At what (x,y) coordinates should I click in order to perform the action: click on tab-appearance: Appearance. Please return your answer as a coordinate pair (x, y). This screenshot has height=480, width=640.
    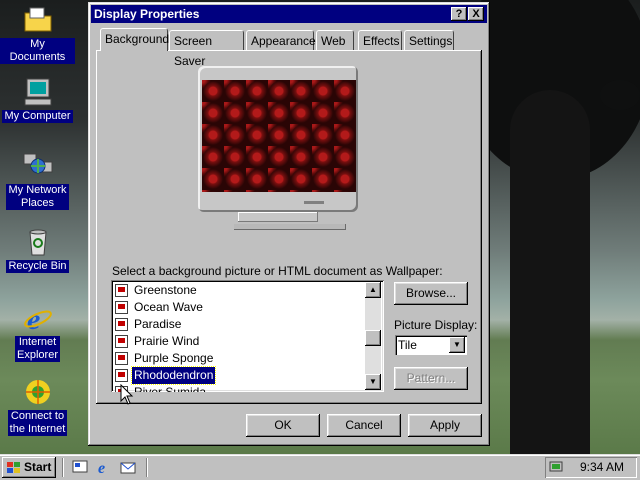
    Looking at the image, I should click on (281, 40).